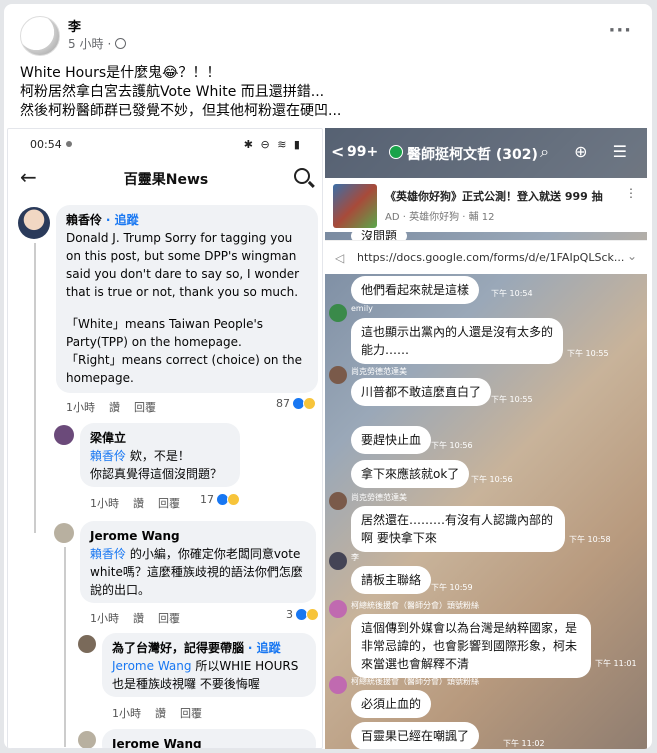  What do you see at coordinates (458, 529) in the screenshot?
I see `chat-message: 居然還在………有沒有人認識內部的啊 要快拿下來` at bounding box center [458, 529].